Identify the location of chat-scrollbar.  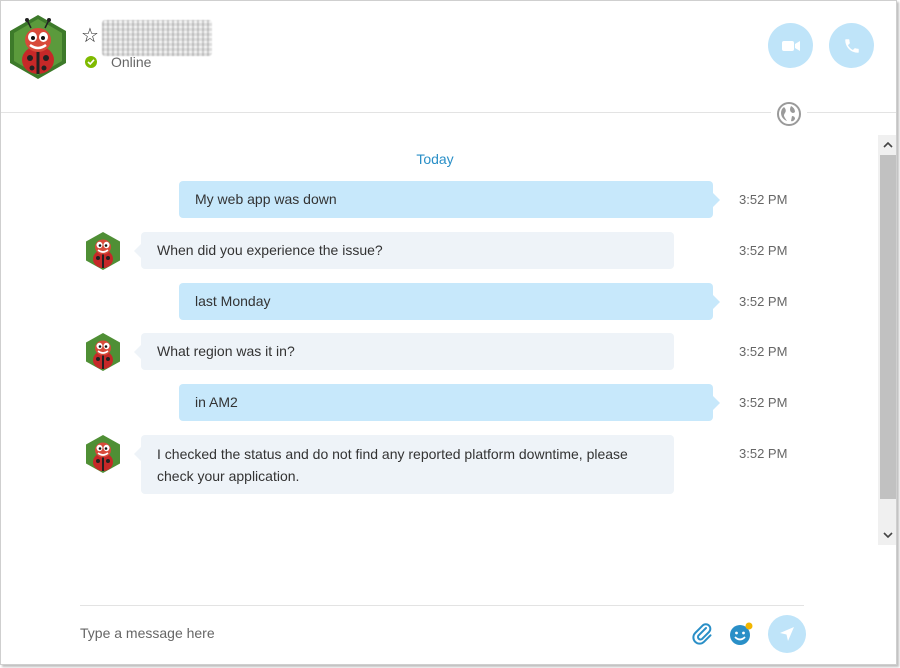
(887, 340).